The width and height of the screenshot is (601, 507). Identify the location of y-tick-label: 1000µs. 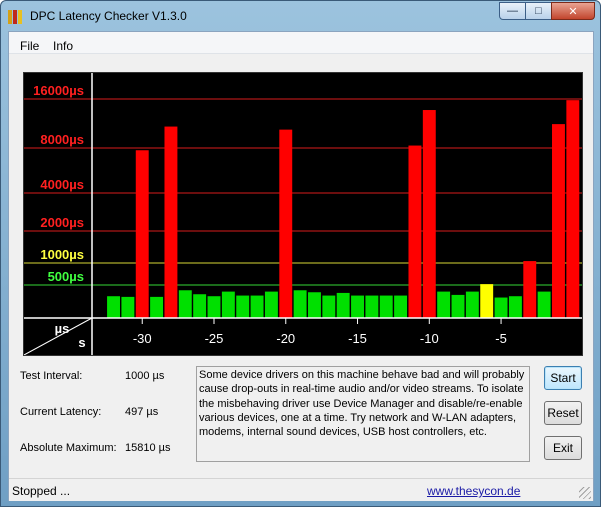
(62, 254).